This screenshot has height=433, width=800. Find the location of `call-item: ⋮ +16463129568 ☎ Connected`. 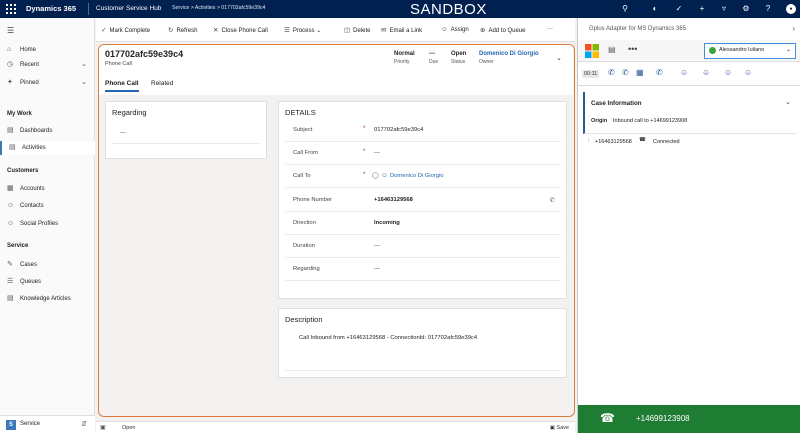

call-item: ⋮ +16463129568 ☎ Connected is located at coordinates (690, 142).